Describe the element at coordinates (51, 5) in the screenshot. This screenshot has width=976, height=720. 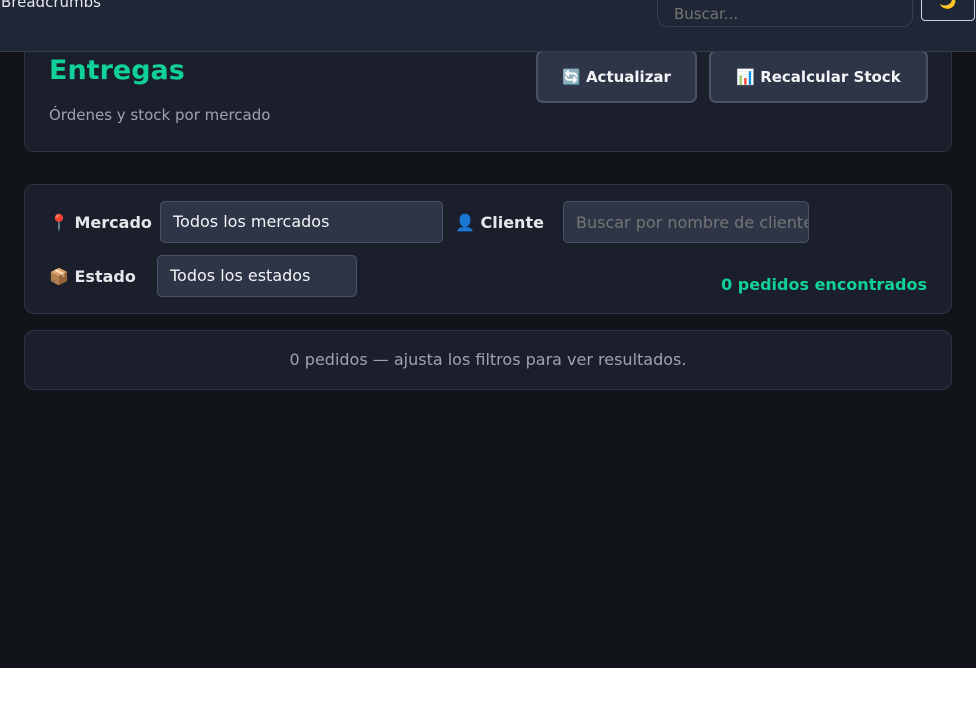
I see `breadcrumb: Breadcrumbs` at that location.